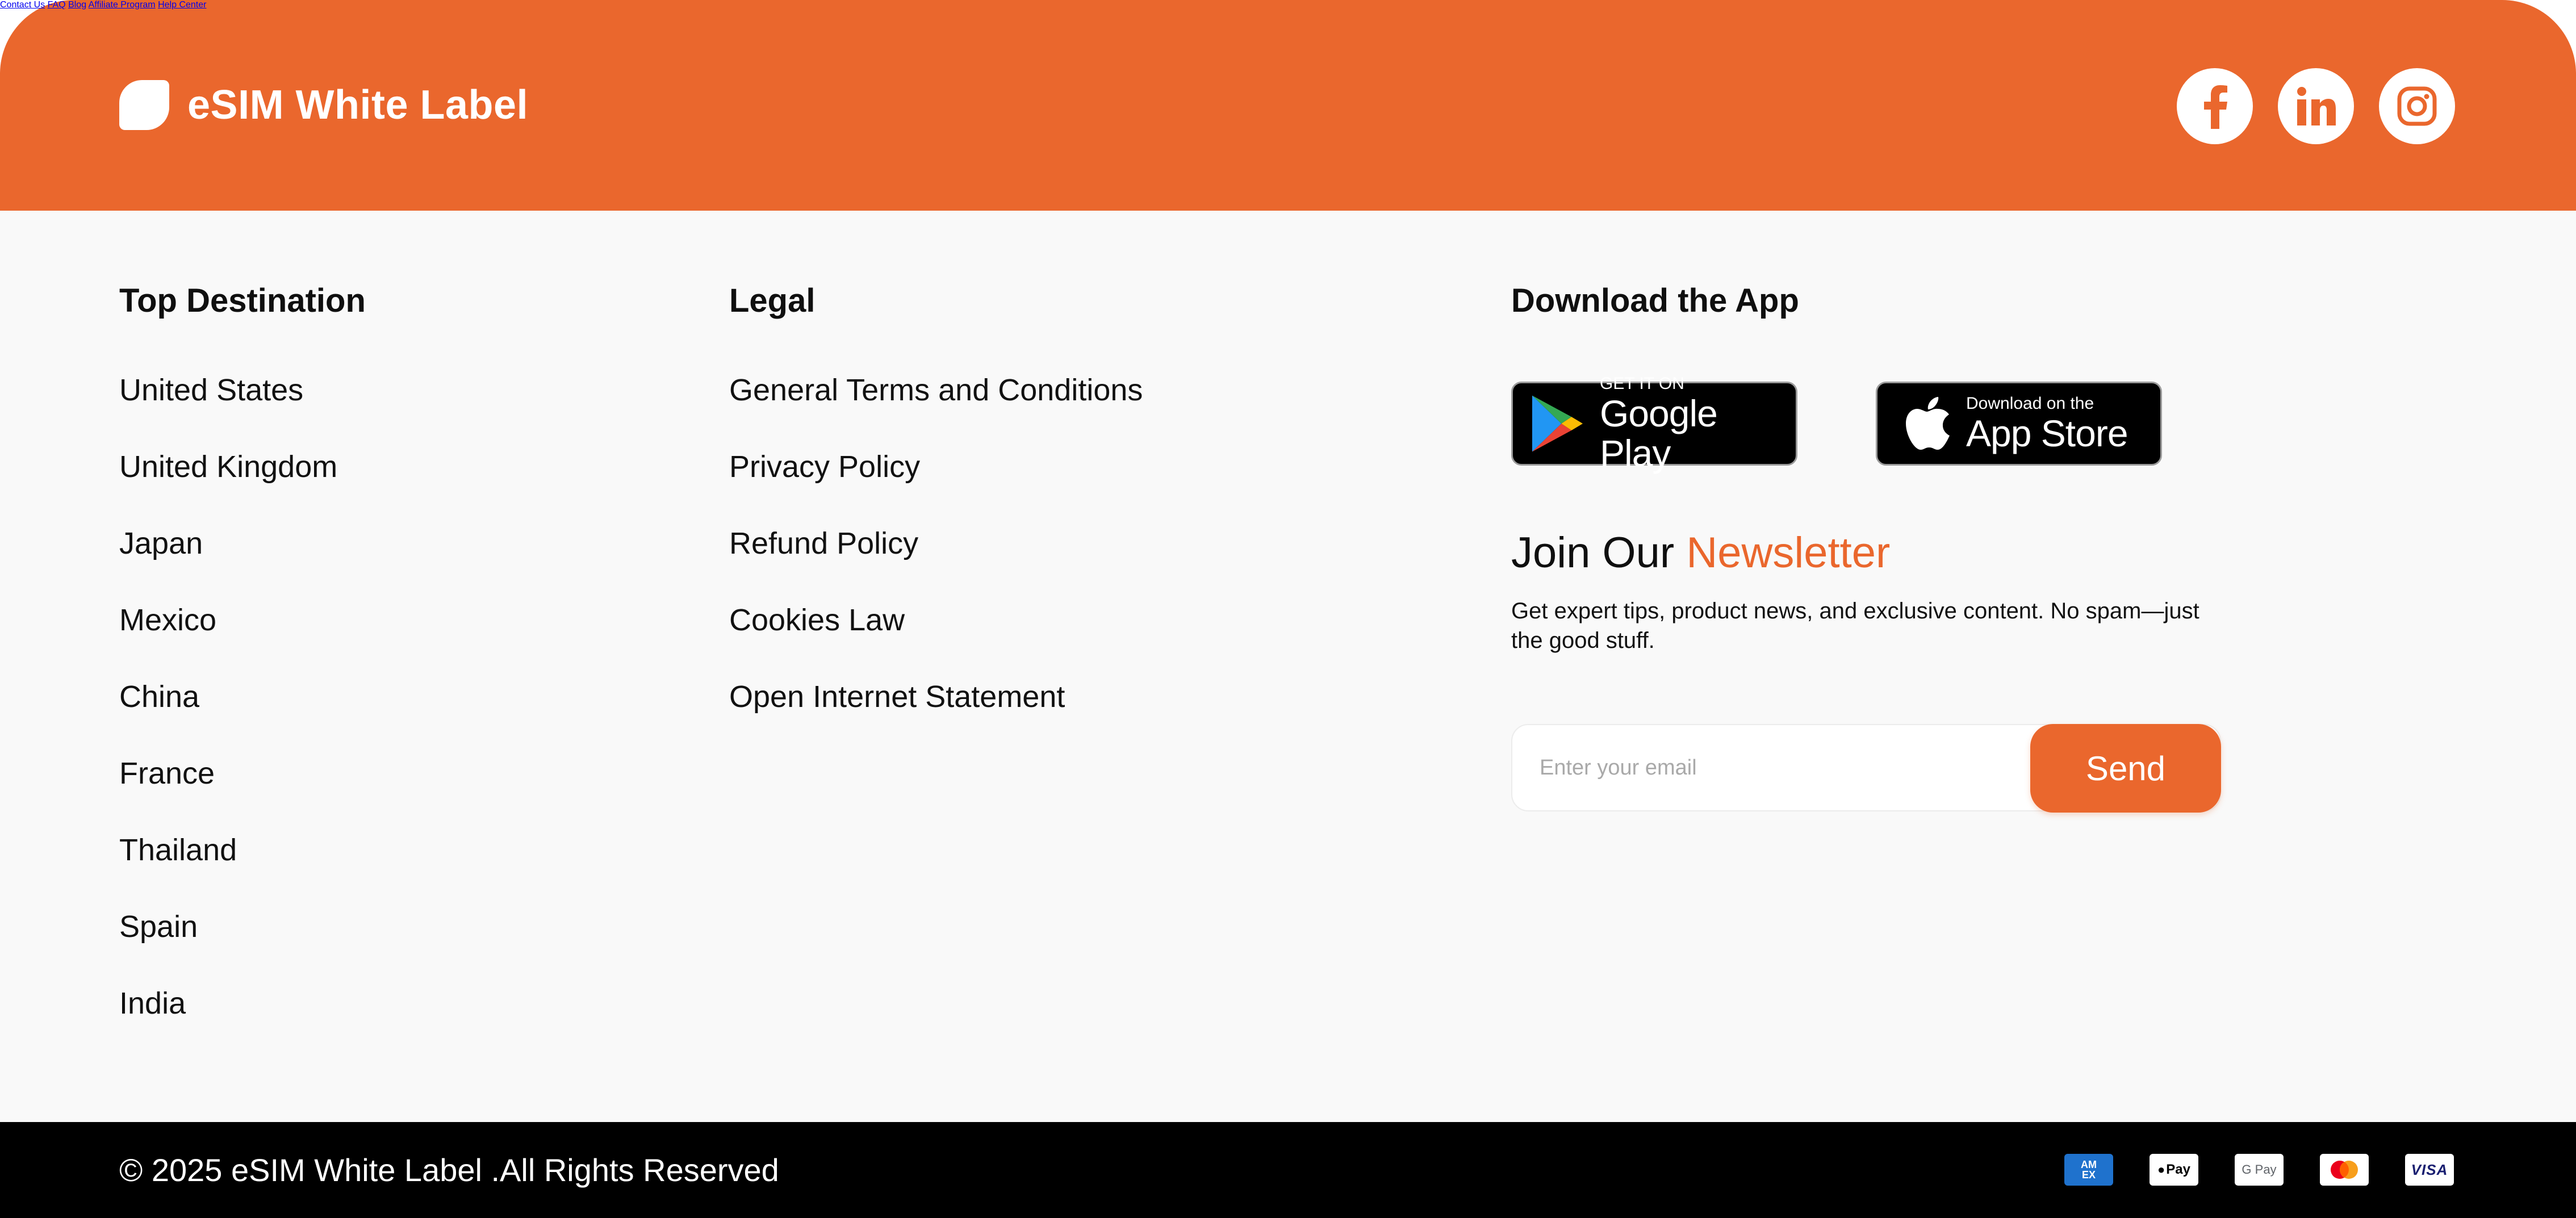 The height and width of the screenshot is (1218, 2576). Describe the element at coordinates (152, 1003) in the screenshot. I see `destination-link: India` at that location.